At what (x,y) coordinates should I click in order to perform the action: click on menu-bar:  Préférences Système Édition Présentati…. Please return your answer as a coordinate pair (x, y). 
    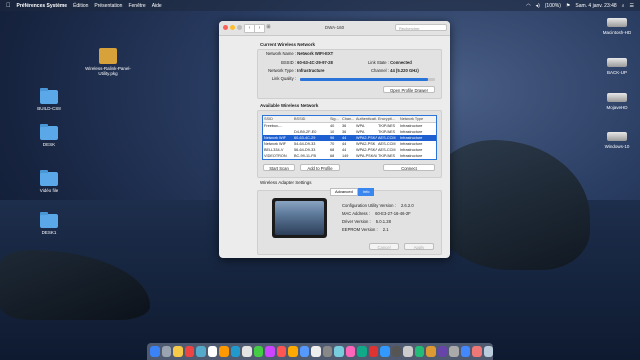
    Looking at the image, I should click on (320, 5).